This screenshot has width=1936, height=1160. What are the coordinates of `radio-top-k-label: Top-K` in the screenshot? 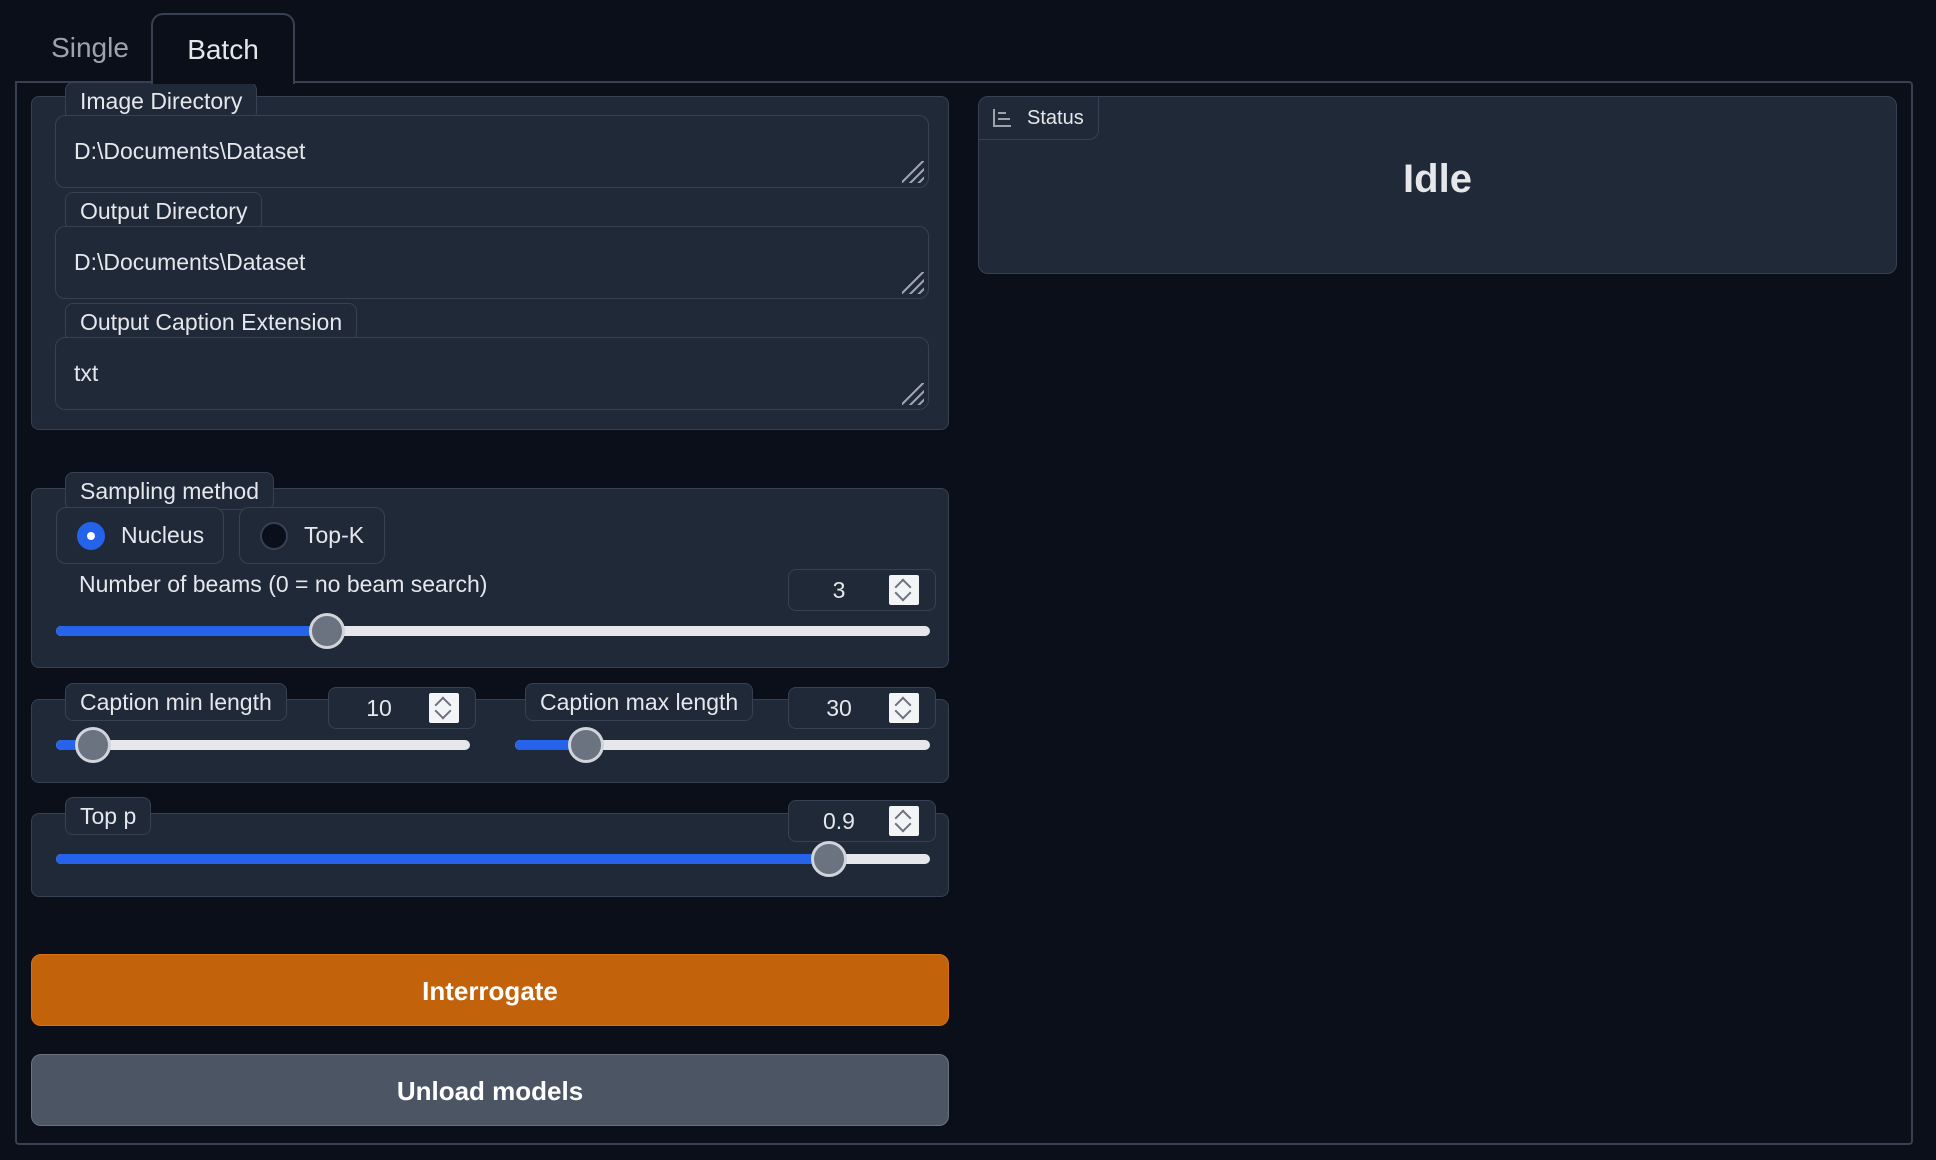 It's located at (334, 535).